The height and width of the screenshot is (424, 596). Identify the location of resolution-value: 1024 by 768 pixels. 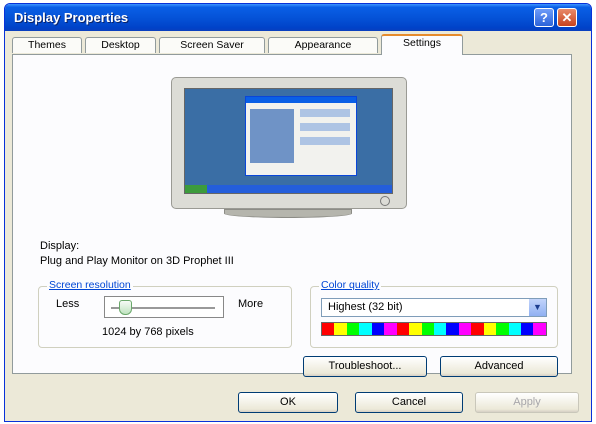
(148, 332).